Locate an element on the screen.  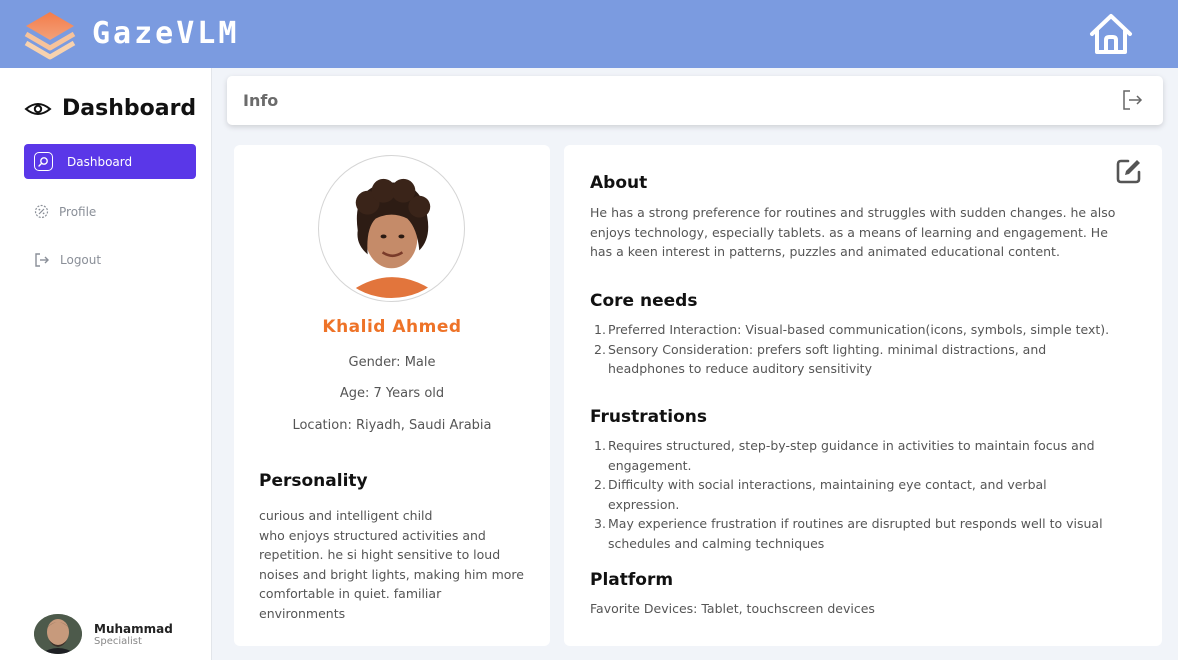
sidebar-item-dashboard: Dashboard is located at coordinates (110, 161).